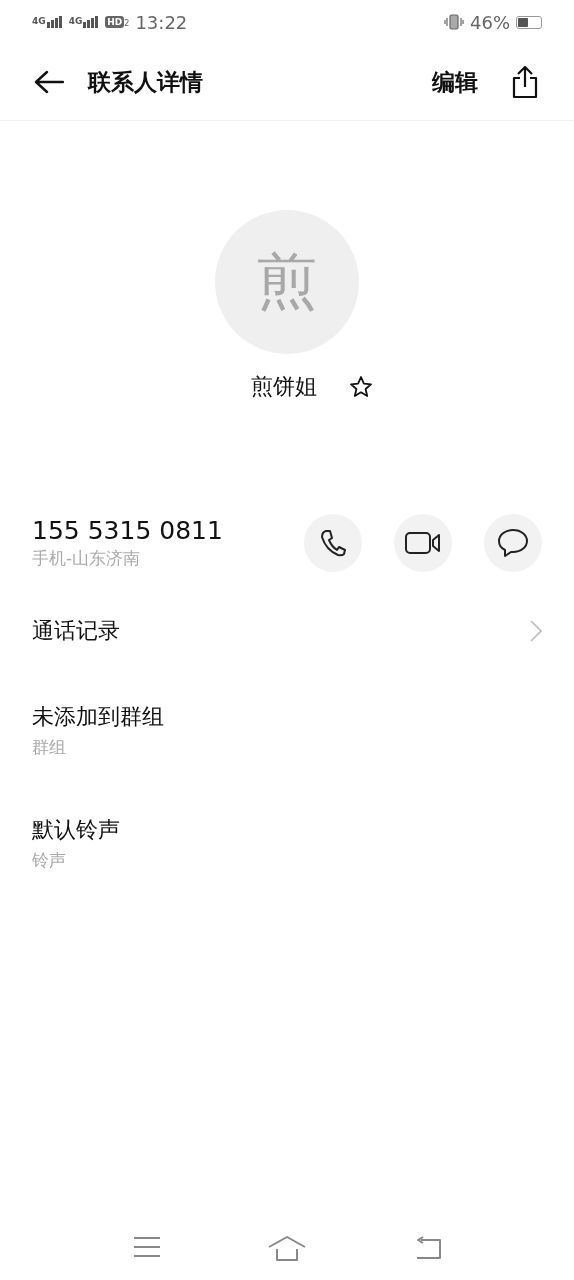 The width and height of the screenshot is (574, 1280). Describe the element at coordinates (287, 730) in the screenshot. I see `list-item: 未添加到群组 群组` at that location.